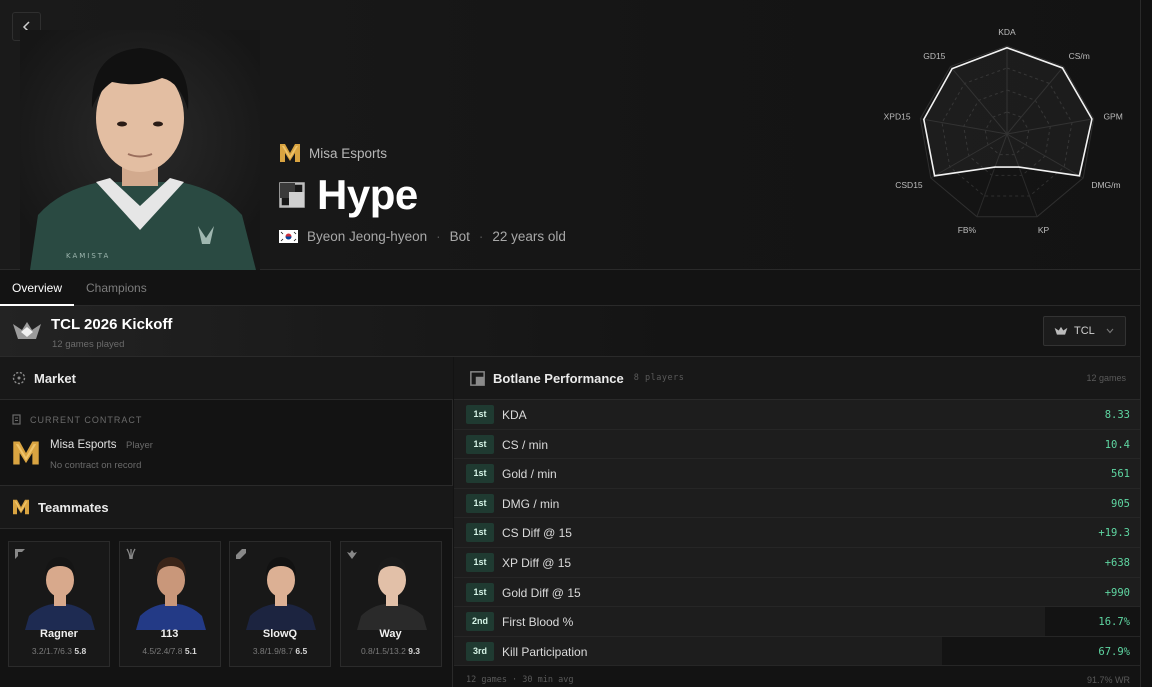 The height and width of the screenshot is (687, 1152). Describe the element at coordinates (558, 378) in the screenshot. I see `performance-title: Botlane Performance` at that location.